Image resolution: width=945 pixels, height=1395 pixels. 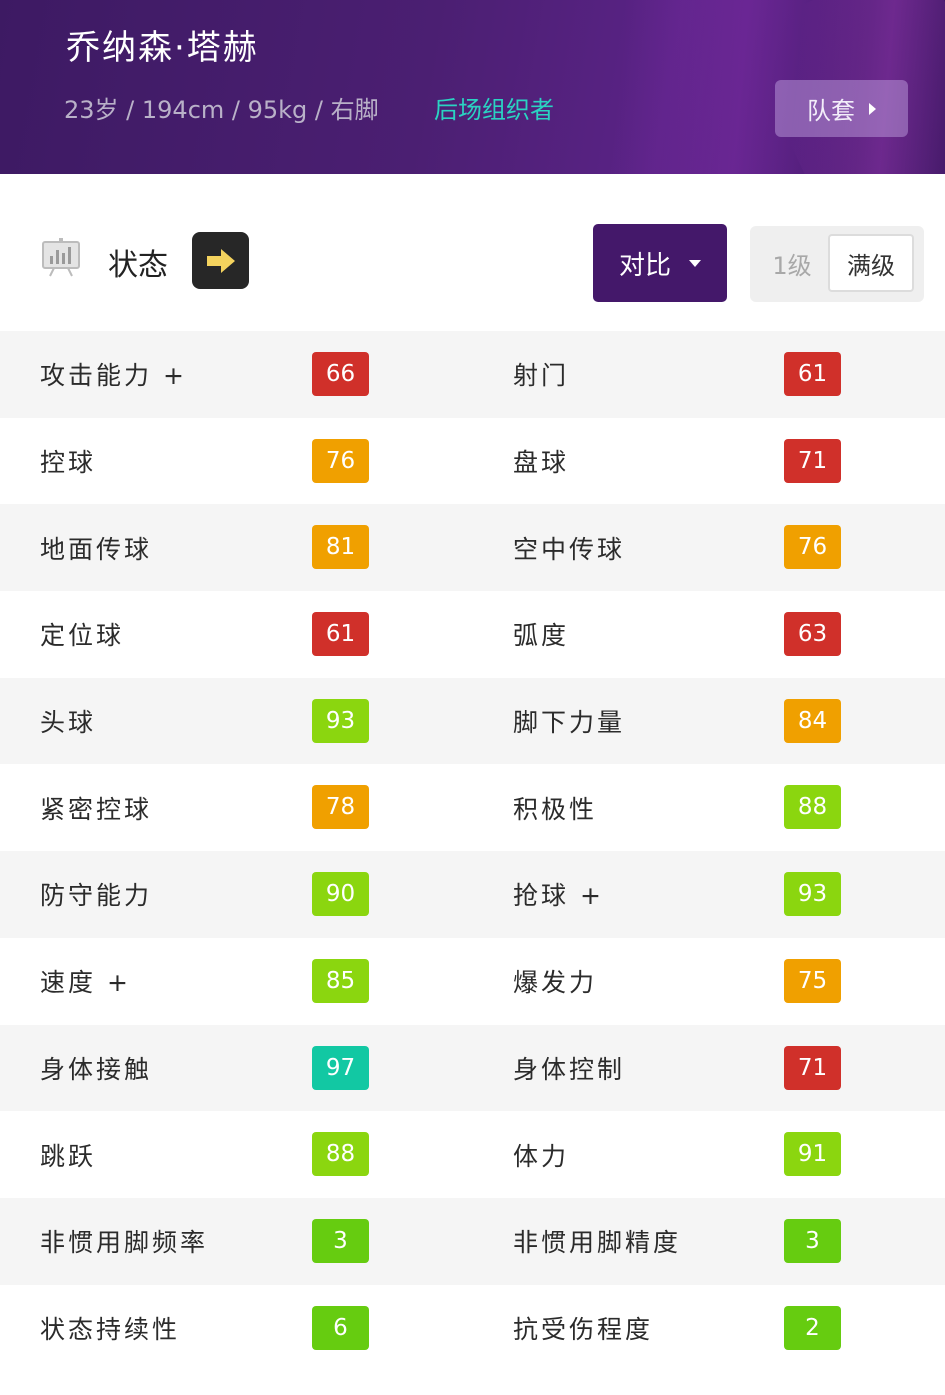 What do you see at coordinates (221, 110) in the screenshot?
I see `player-meta: 23岁 / 194cm / 95kg / 右脚` at bounding box center [221, 110].